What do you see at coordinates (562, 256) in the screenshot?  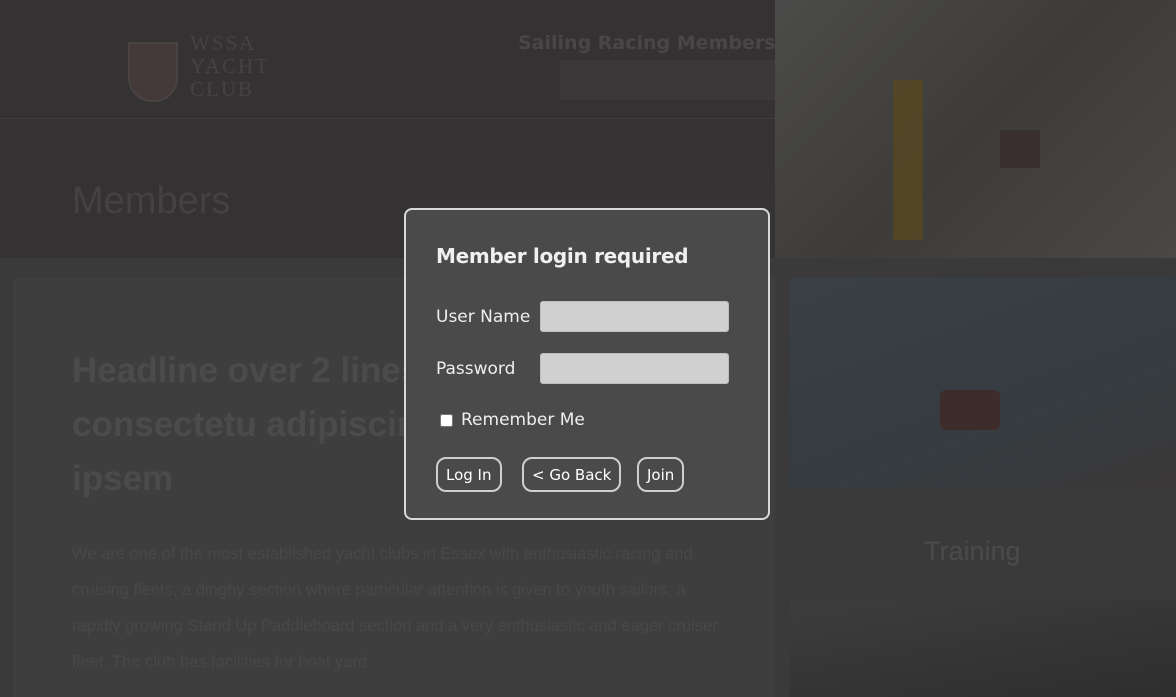 I see `modal-title: Member login required` at bounding box center [562, 256].